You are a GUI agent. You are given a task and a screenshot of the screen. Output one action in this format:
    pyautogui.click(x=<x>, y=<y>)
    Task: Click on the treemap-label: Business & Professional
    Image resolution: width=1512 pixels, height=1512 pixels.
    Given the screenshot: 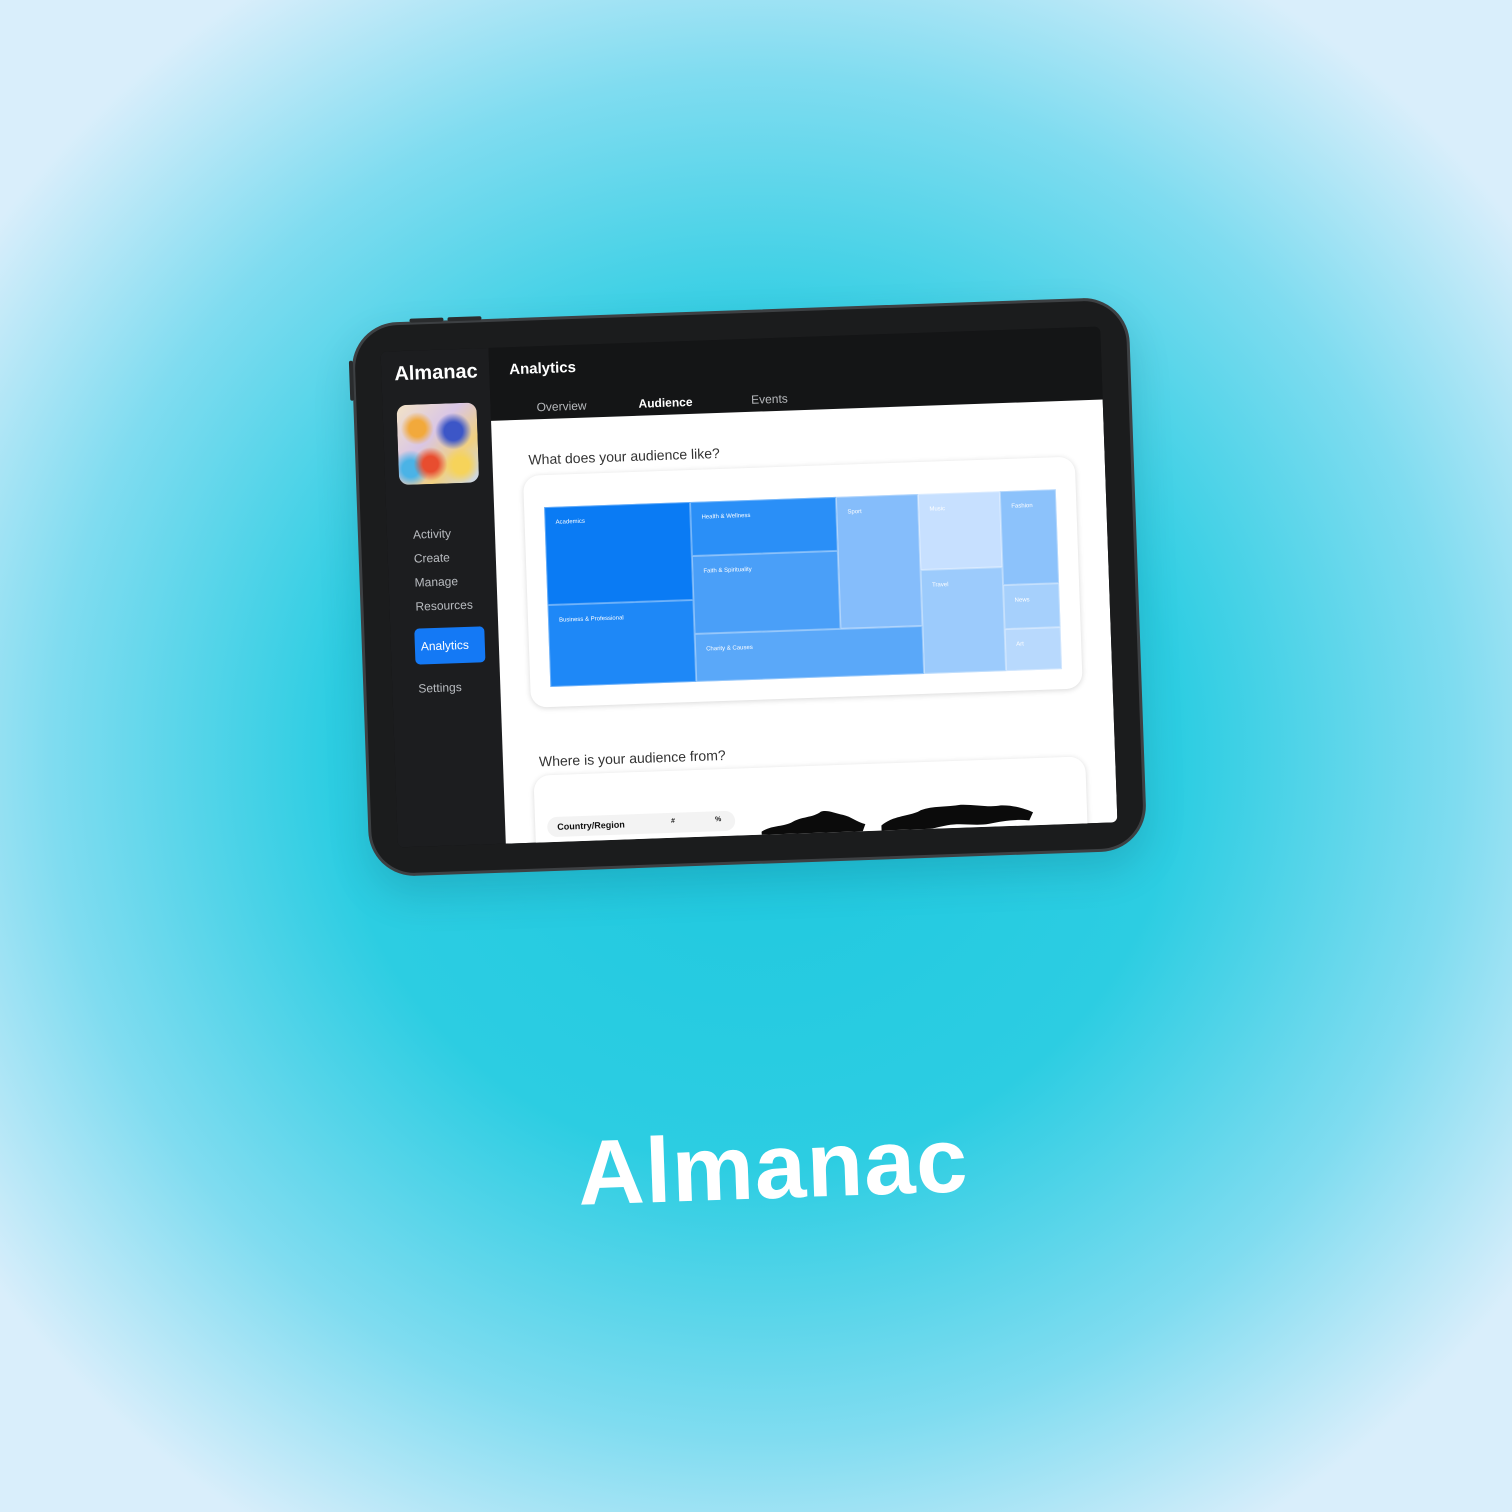 What is the action you would take?
    pyautogui.click(x=591, y=619)
    